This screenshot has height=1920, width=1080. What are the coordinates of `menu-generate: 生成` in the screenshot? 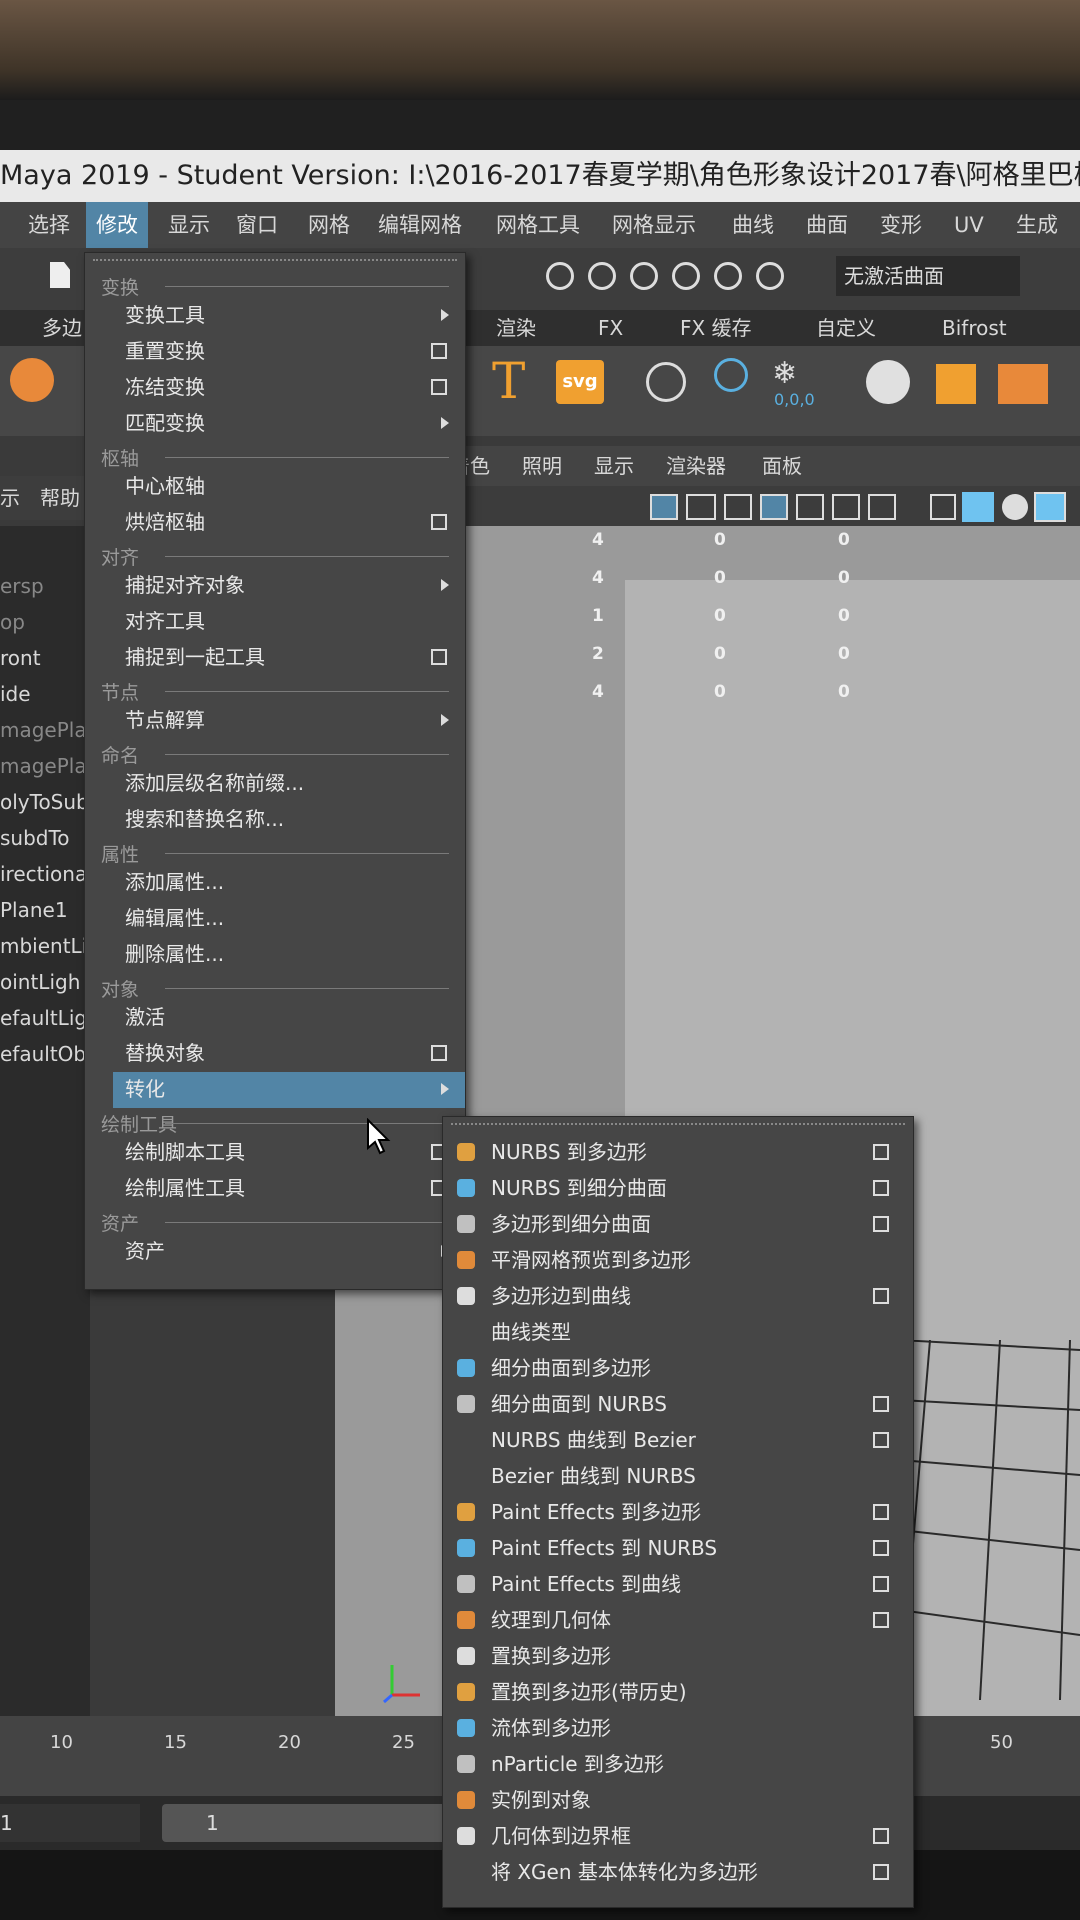 It's located at (1037, 225).